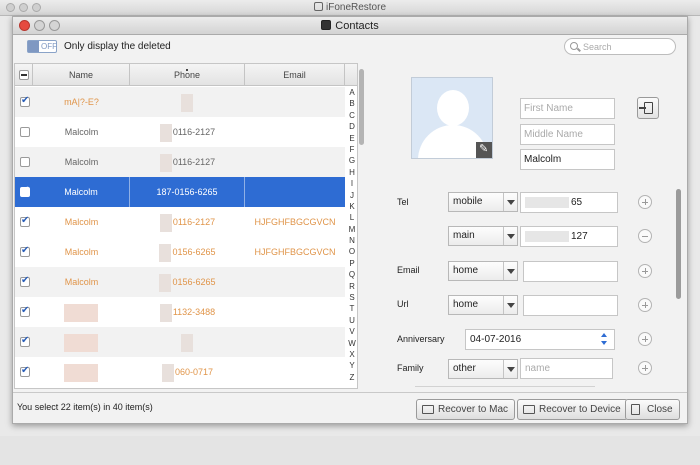 This screenshot has width=700, height=465. Describe the element at coordinates (567, 159) in the screenshot. I see `last-name-field` at that location.